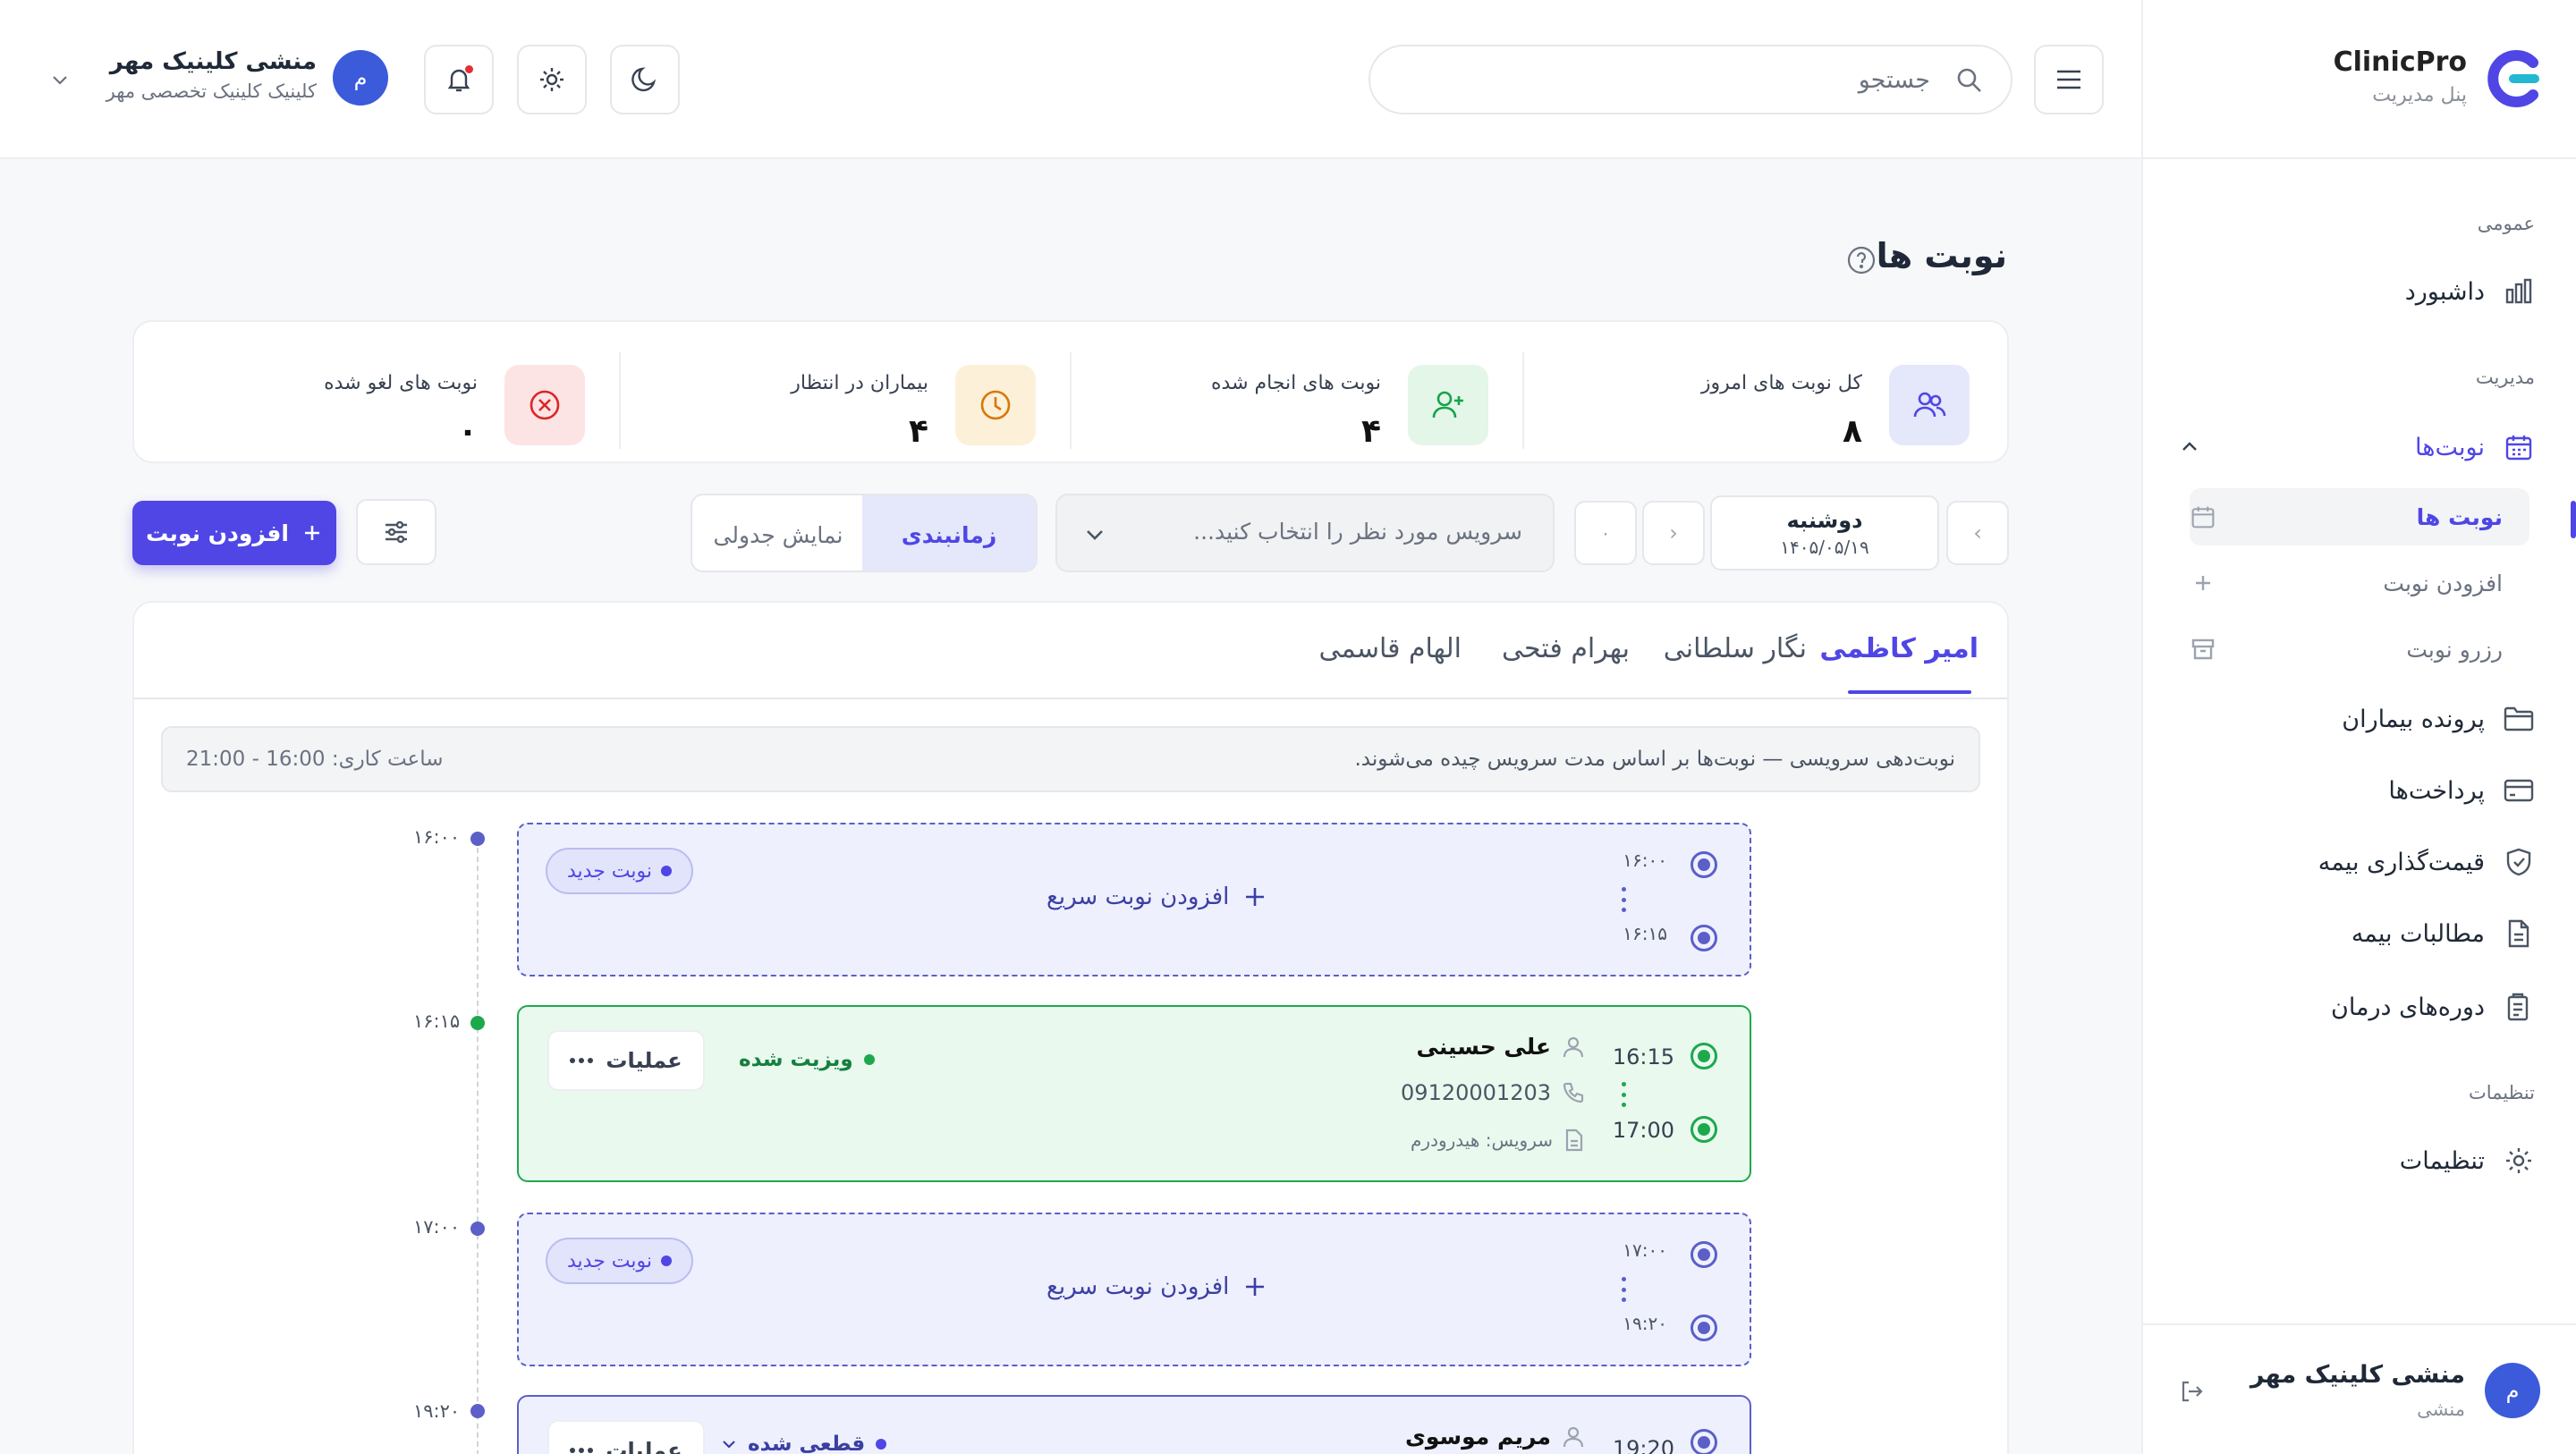 This screenshot has height=1454, width=2576. I want to click on notifications-button, so click(459, 80).